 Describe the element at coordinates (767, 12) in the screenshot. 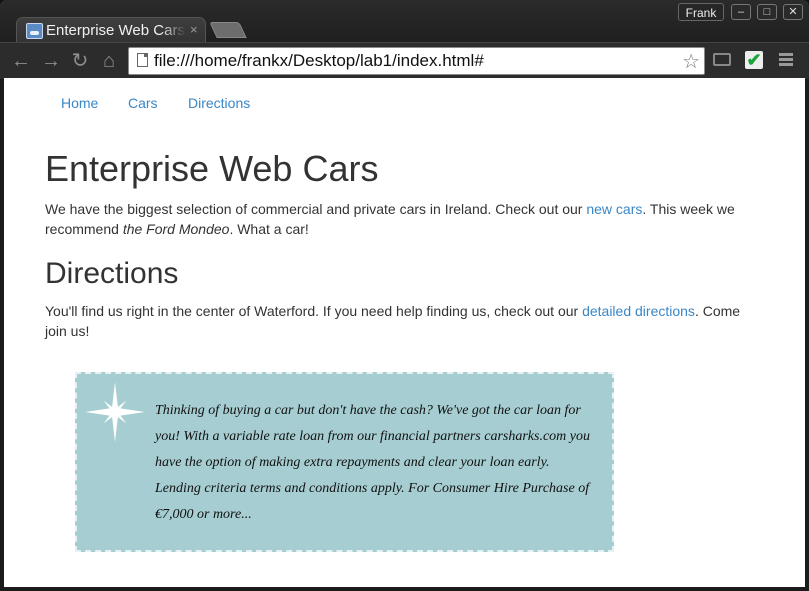

I see `maximize-button: □` at that location.